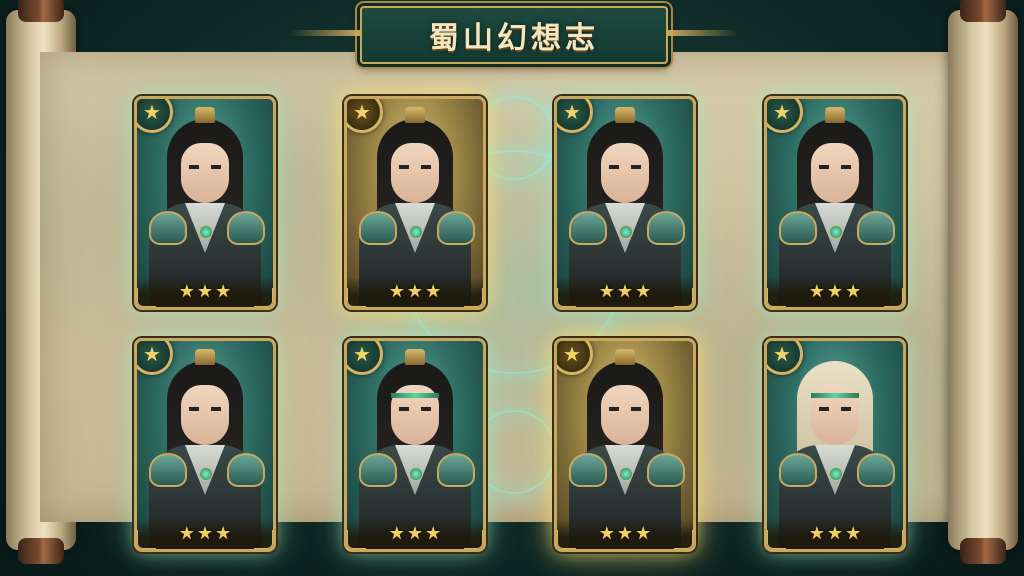  Describe the element at coordinates (205, 445) in the screenshot. I see `hero-card-5: ★ ★ ★ ★` at that location.